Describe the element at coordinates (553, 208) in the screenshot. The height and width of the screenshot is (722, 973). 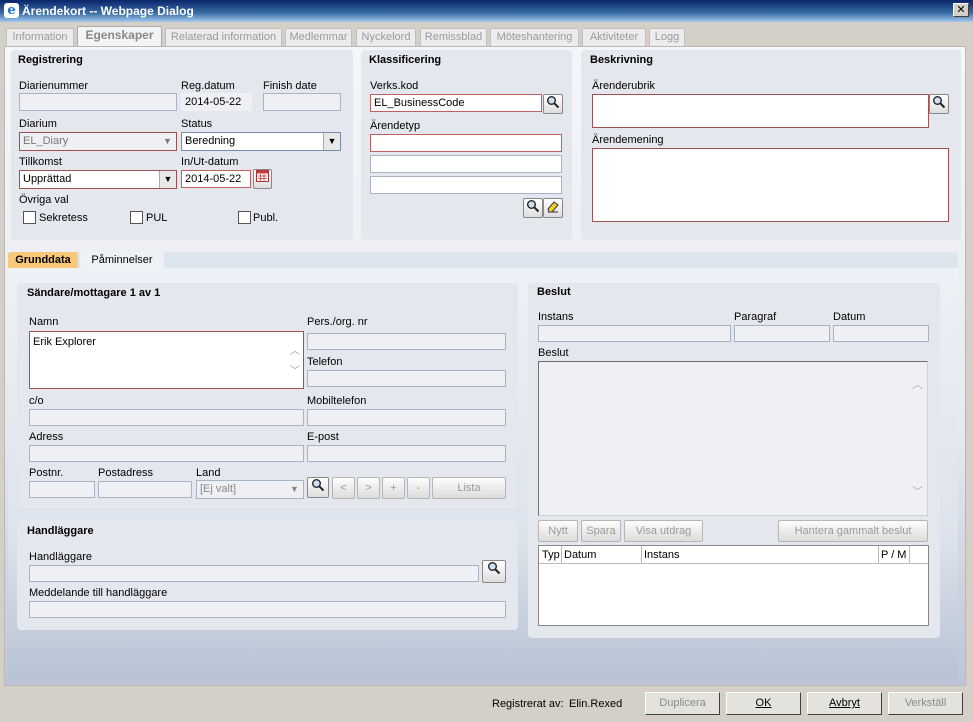
I see `eraser-icon` at that location.